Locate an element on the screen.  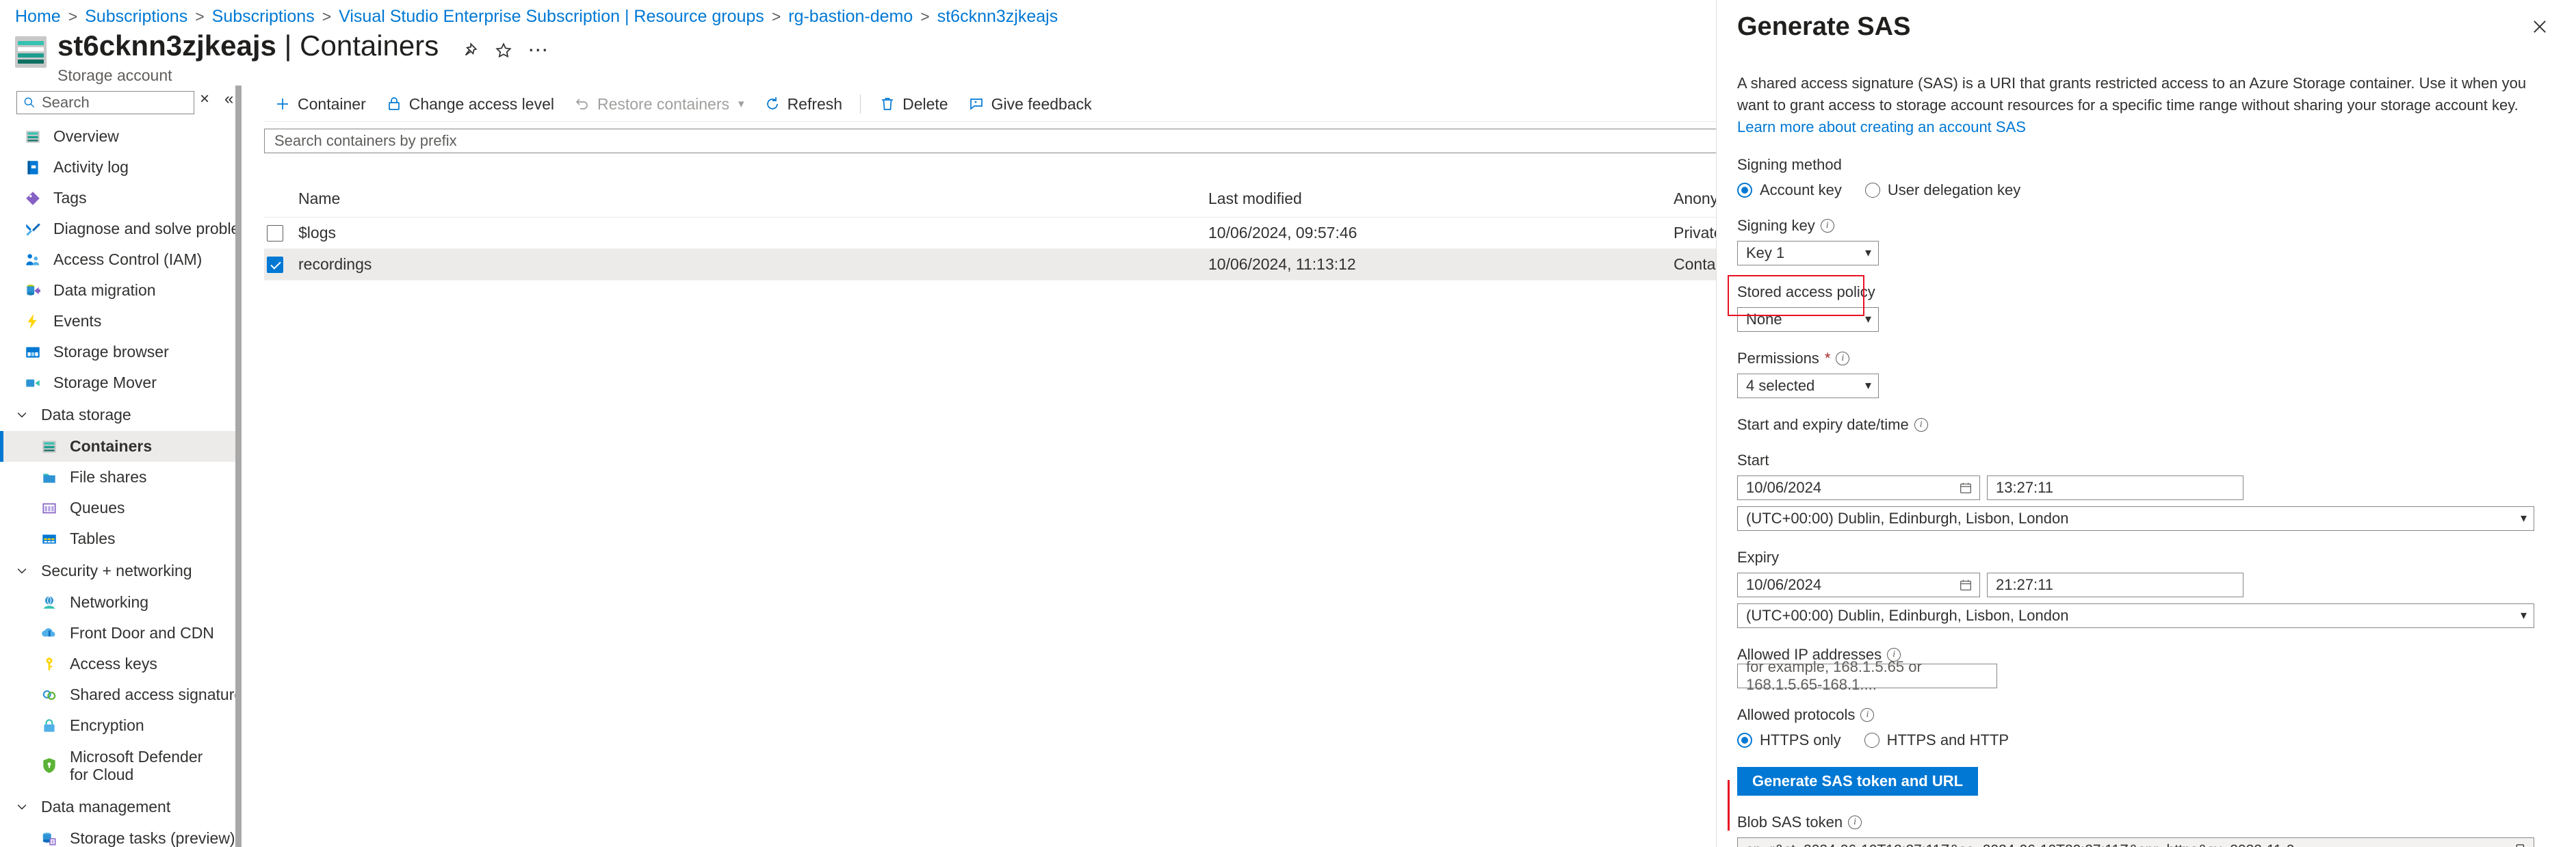
collapse-sidebar-icon: « is located at coordinates (228, 99).